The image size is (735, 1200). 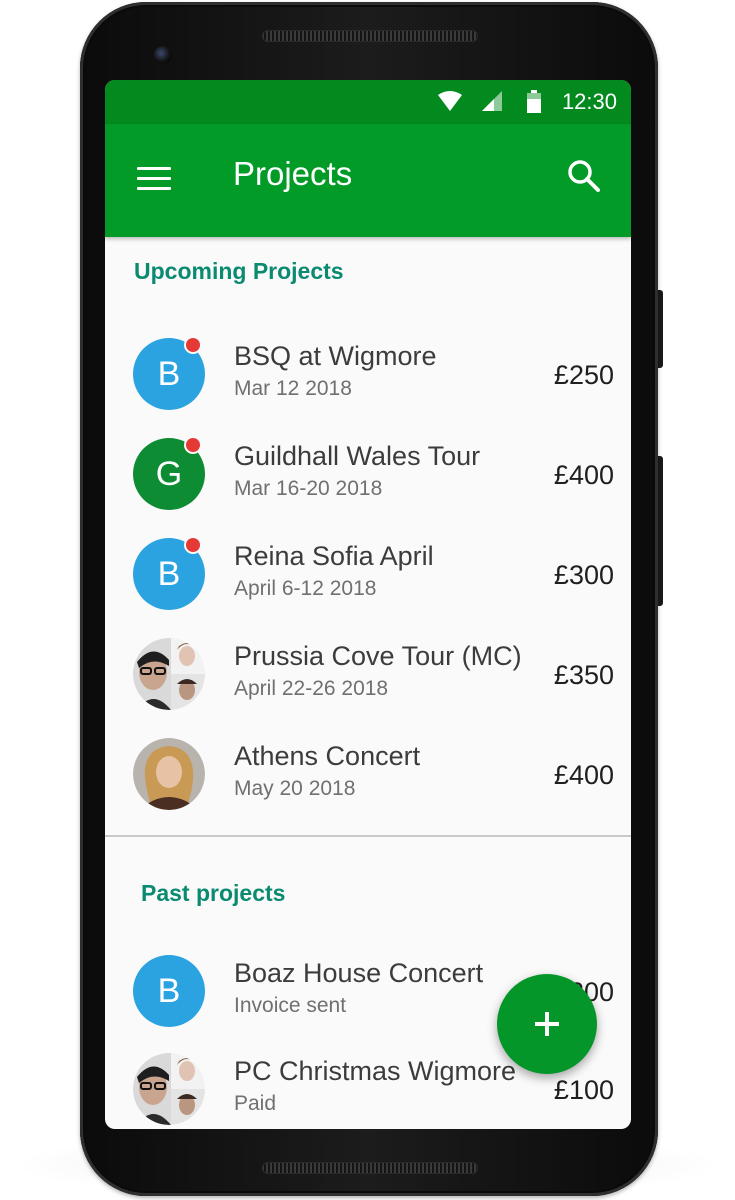 What do you see at coordinates (589, 101) in the screenshot?
I see `status-time: 12:30` at bounding box center [589, 101].